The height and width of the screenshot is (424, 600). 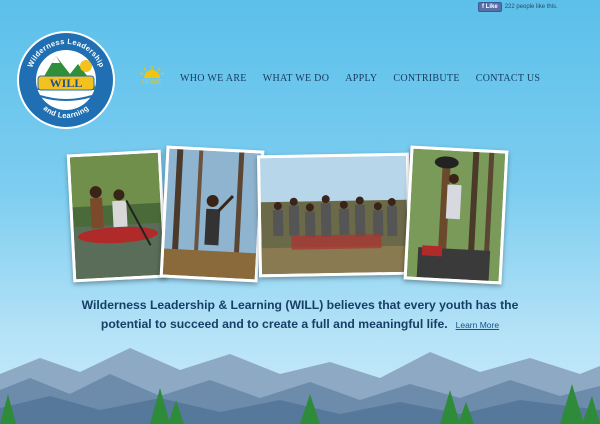 I want to click on like-button-label: Like, so click(x=491, y=7).